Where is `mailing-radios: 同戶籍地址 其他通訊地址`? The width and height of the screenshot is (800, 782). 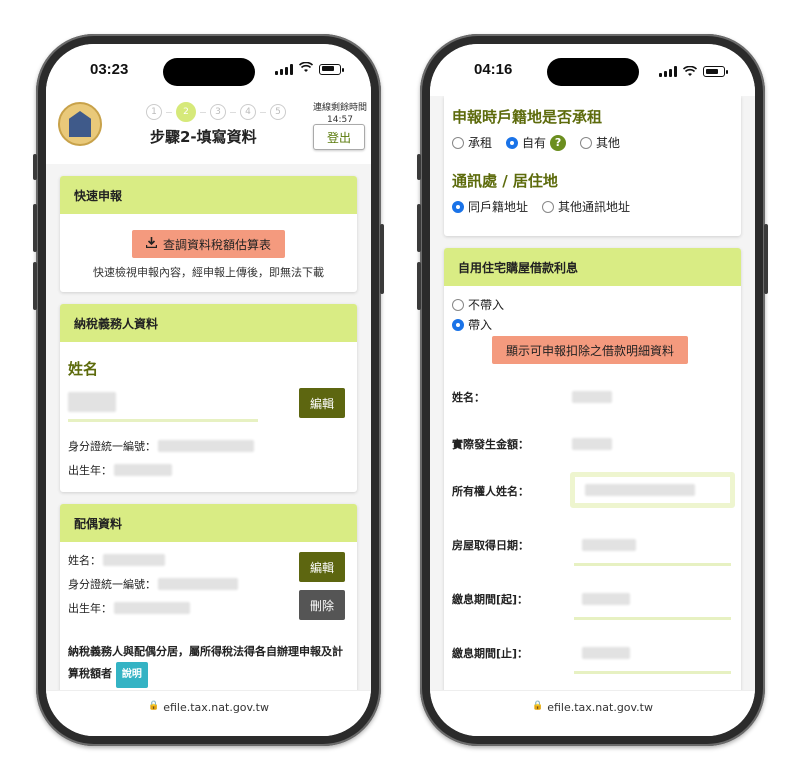
mailing-radios: 同戶籍地址 其他通訊地址 is located at coordinates (541, 206).